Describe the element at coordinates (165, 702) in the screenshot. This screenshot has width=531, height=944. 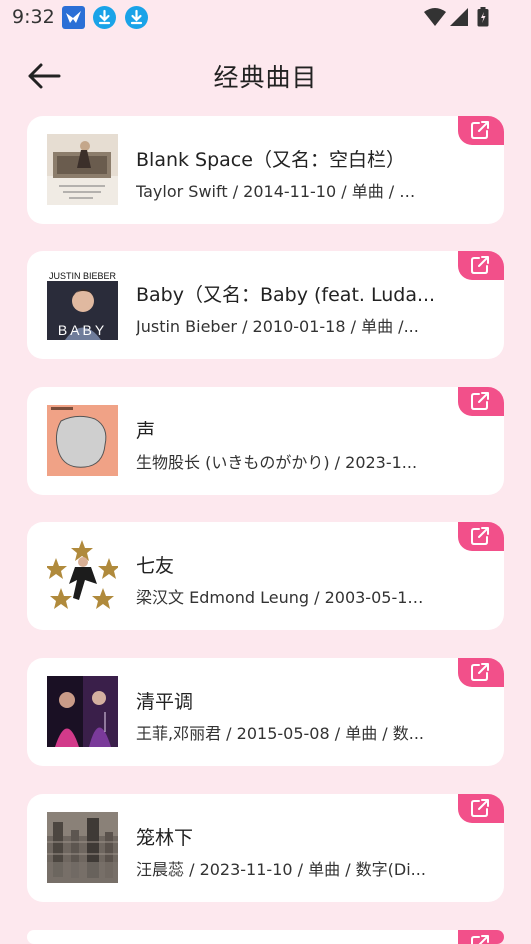
I see `song-title: 清平调` at that location.